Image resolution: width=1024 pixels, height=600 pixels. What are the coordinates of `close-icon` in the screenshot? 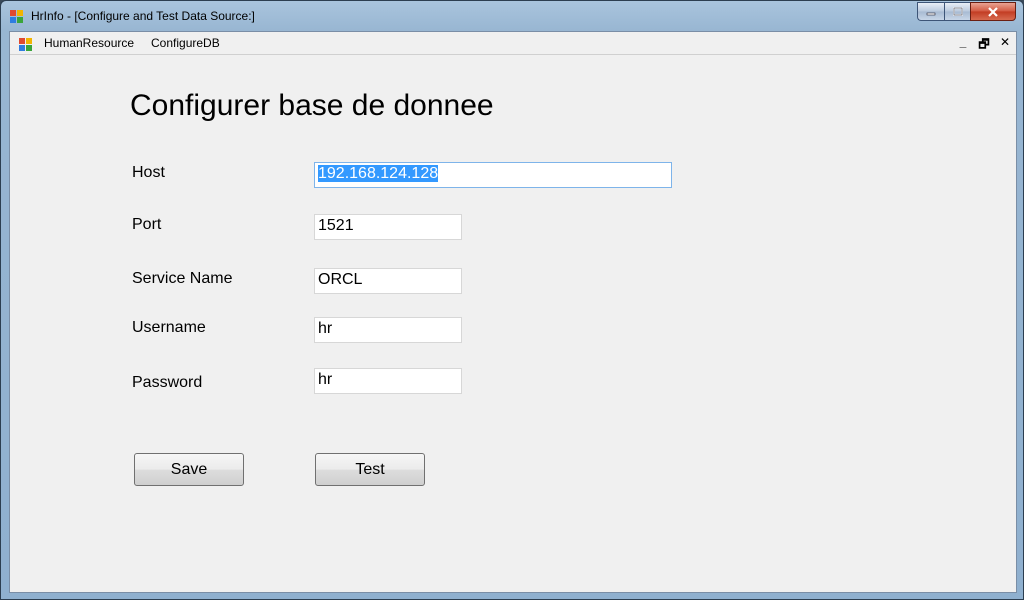 It's located at (993, 11).